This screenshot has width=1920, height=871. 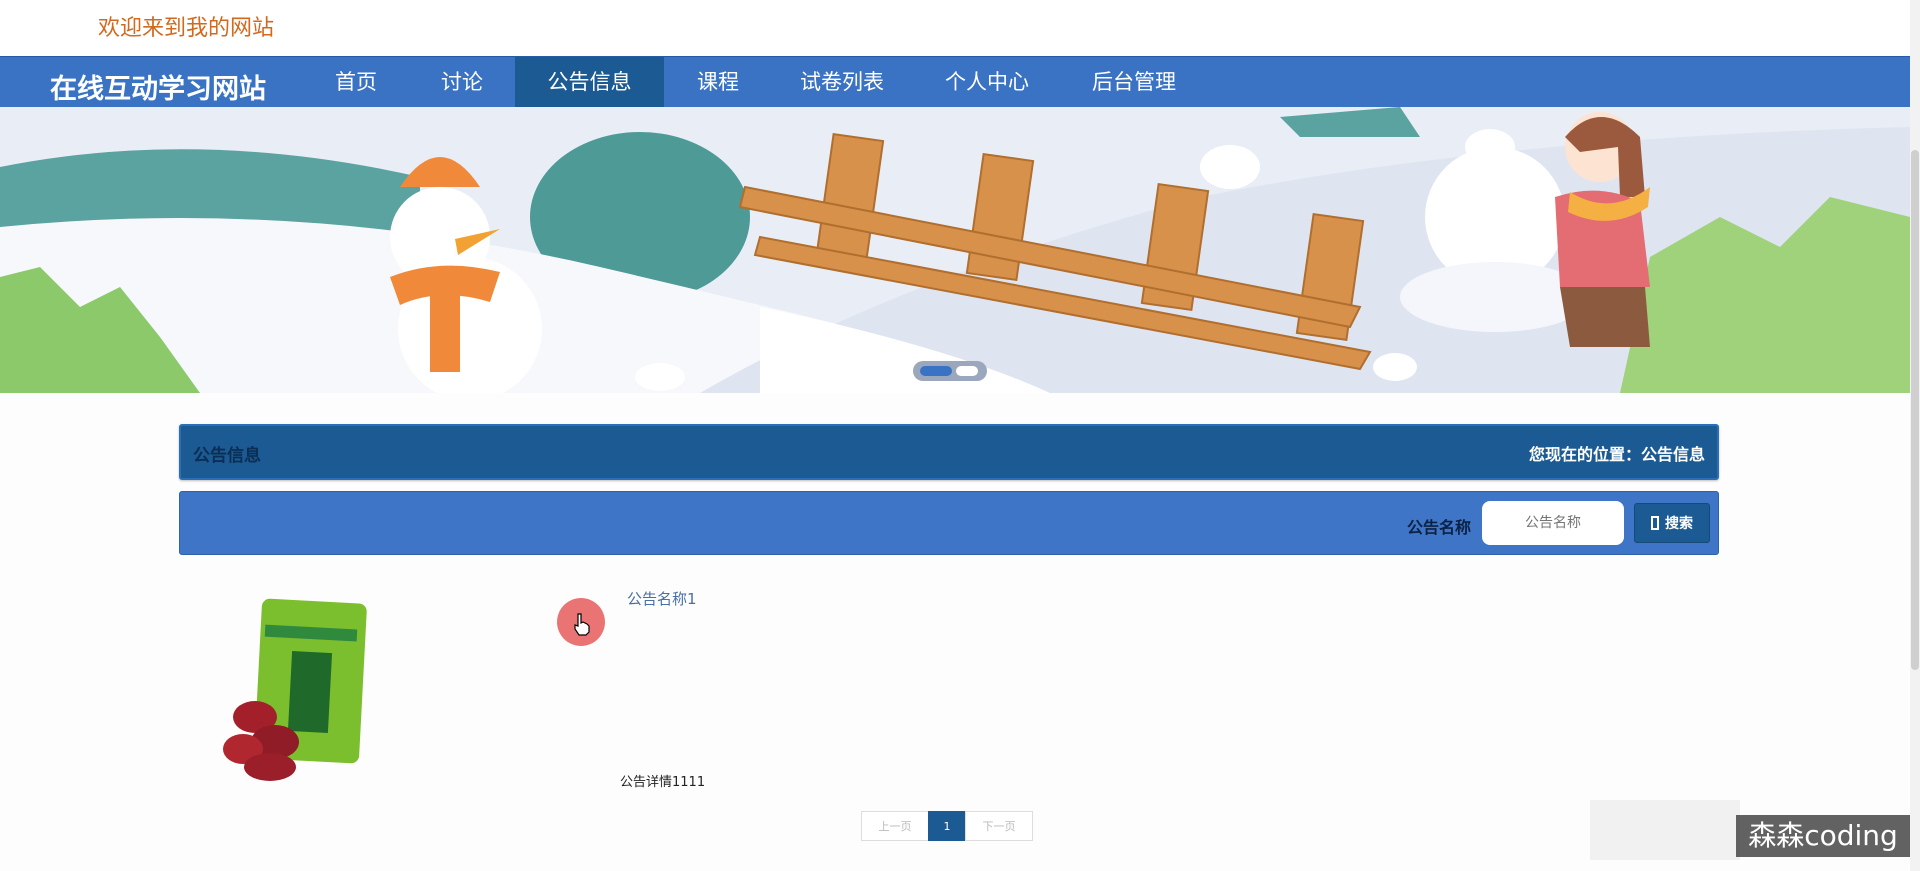 I want to click on nav-admin: 后台管理, so click(x=1134, y=82).